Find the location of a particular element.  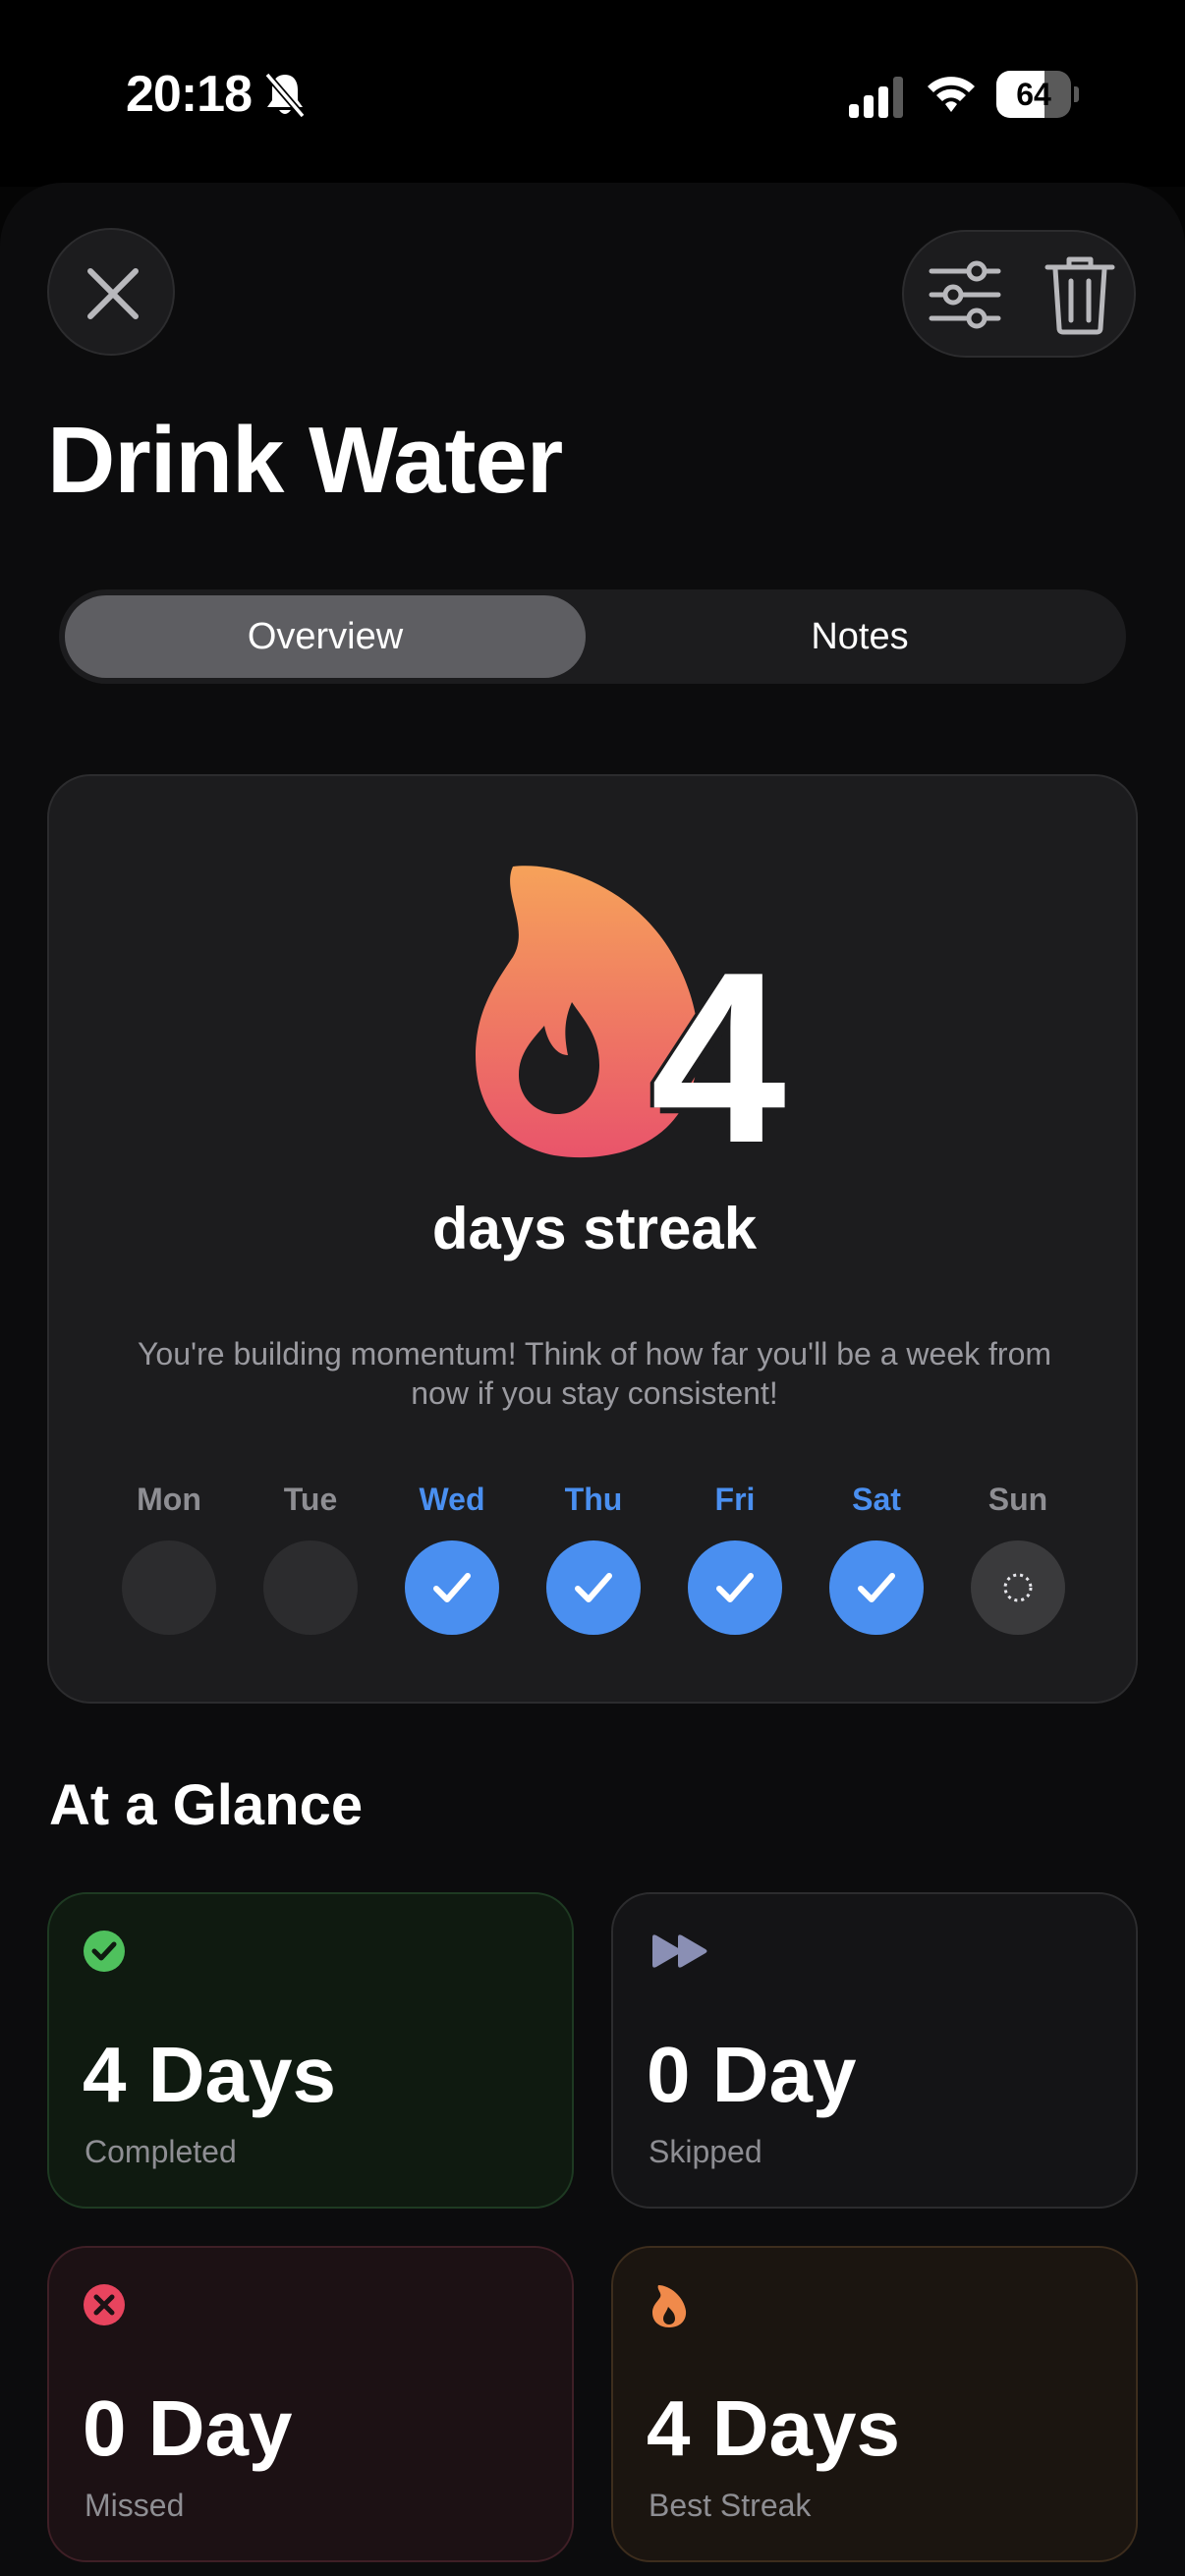

cellular-signal-icon is located at coordinates (876, 97).